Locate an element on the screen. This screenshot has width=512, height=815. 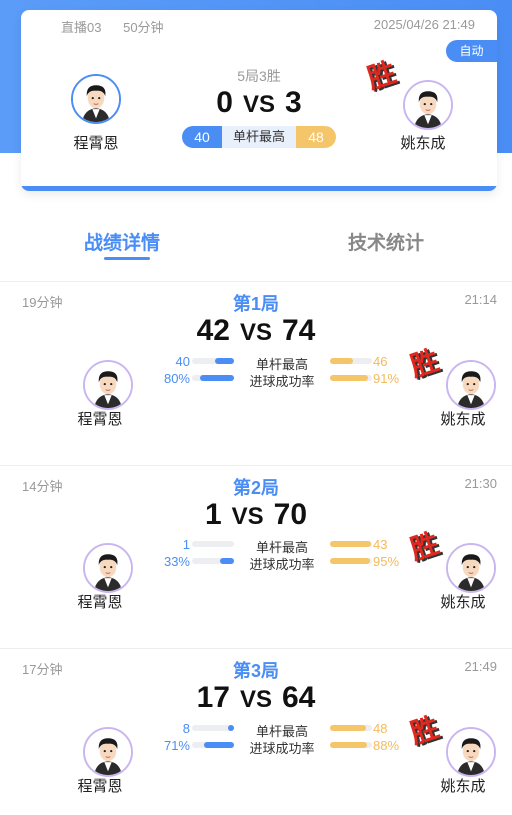
round-time: 21:30 is located at coordinates (480, 483).